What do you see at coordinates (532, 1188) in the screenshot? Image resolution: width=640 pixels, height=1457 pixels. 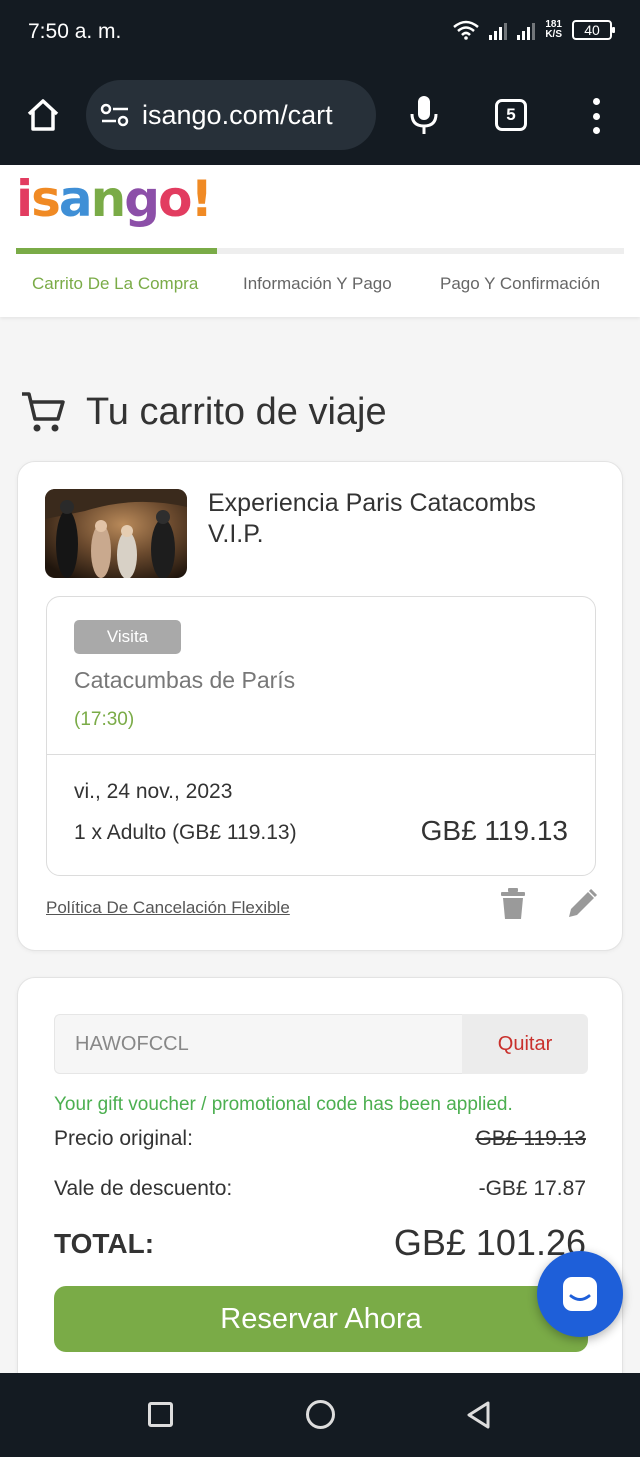 I see `discount-value: -GB£ 17.87` at bounding box center [532, 1188].